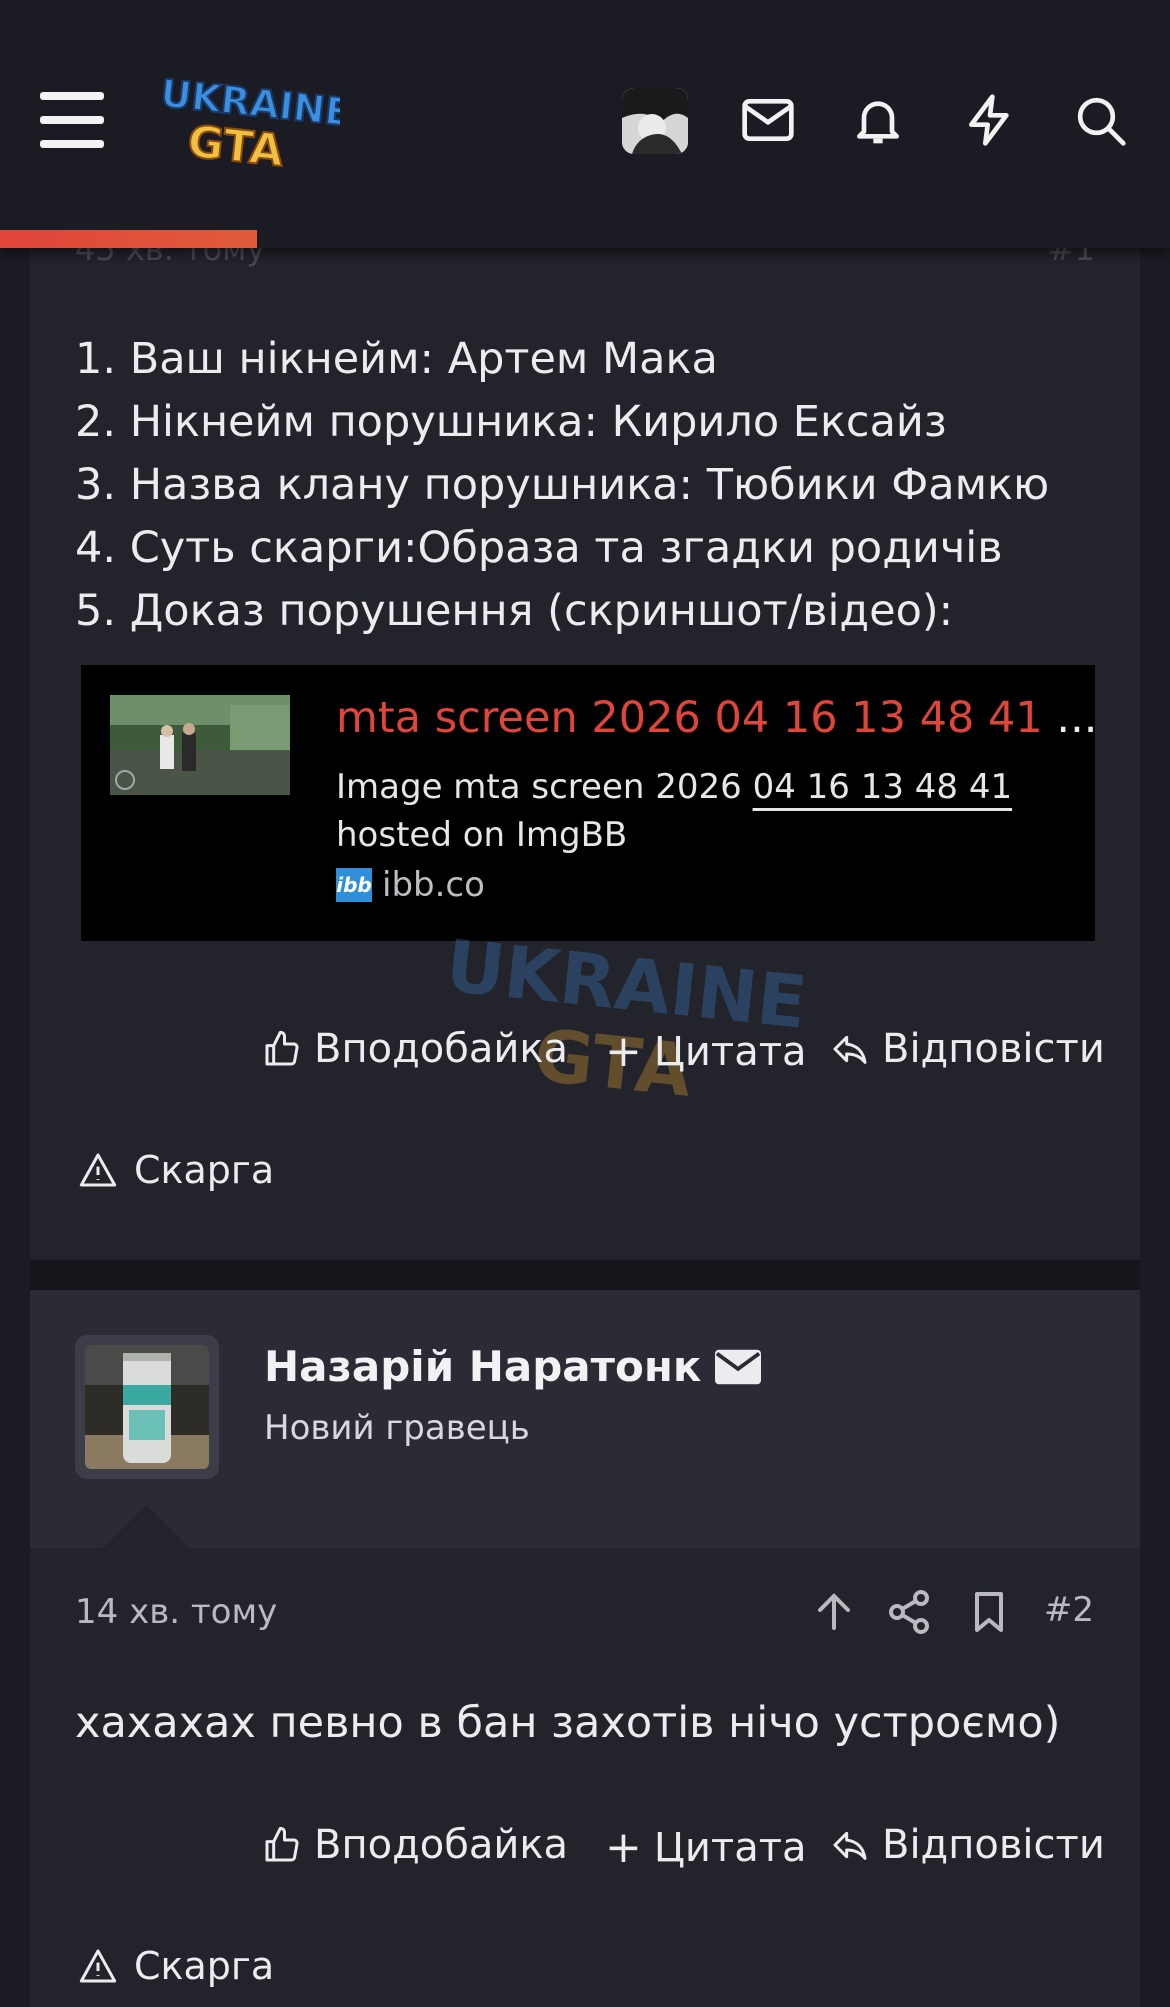  Describe the element at coordinates (655, 121) in the screenshot. I see `user-avatar-header` at that location.